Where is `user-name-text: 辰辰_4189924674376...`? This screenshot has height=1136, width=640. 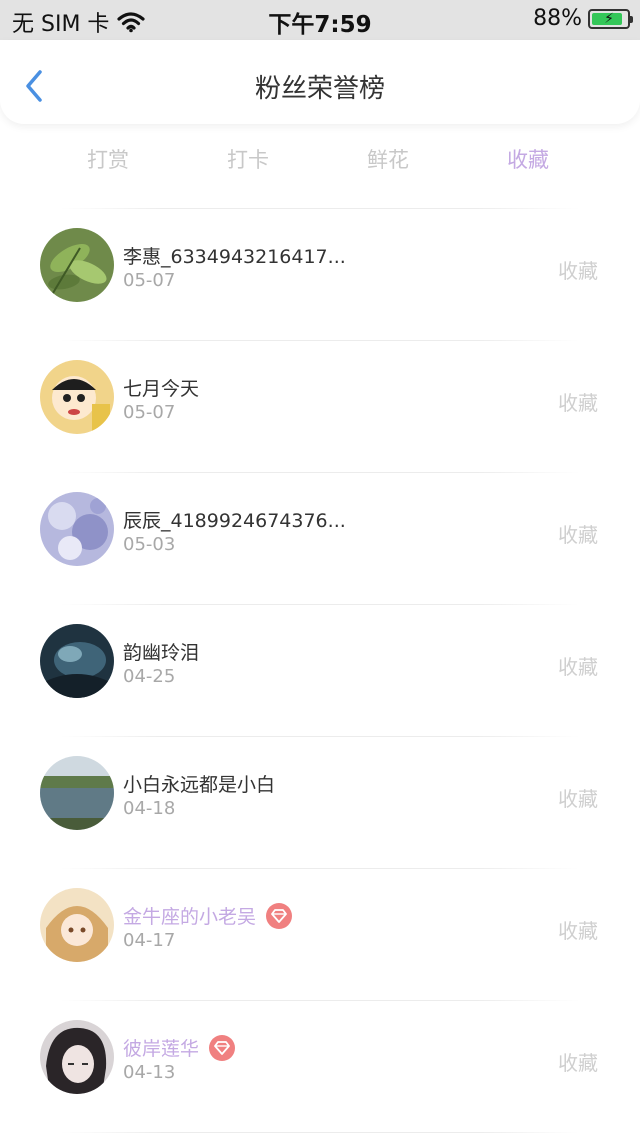
user-name-text: 辰辰_4189924674376... is located at coordinates (234, 521).